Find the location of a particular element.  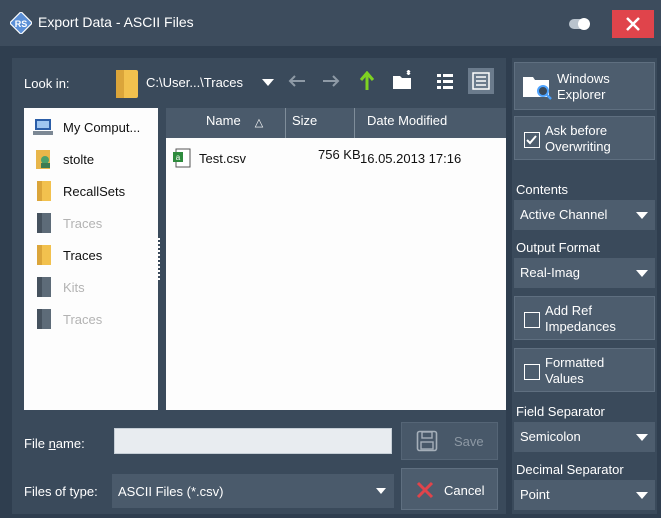

ask-before-overwriting-toggle: Ask before Overwriting is located at coordinates (584, 138).